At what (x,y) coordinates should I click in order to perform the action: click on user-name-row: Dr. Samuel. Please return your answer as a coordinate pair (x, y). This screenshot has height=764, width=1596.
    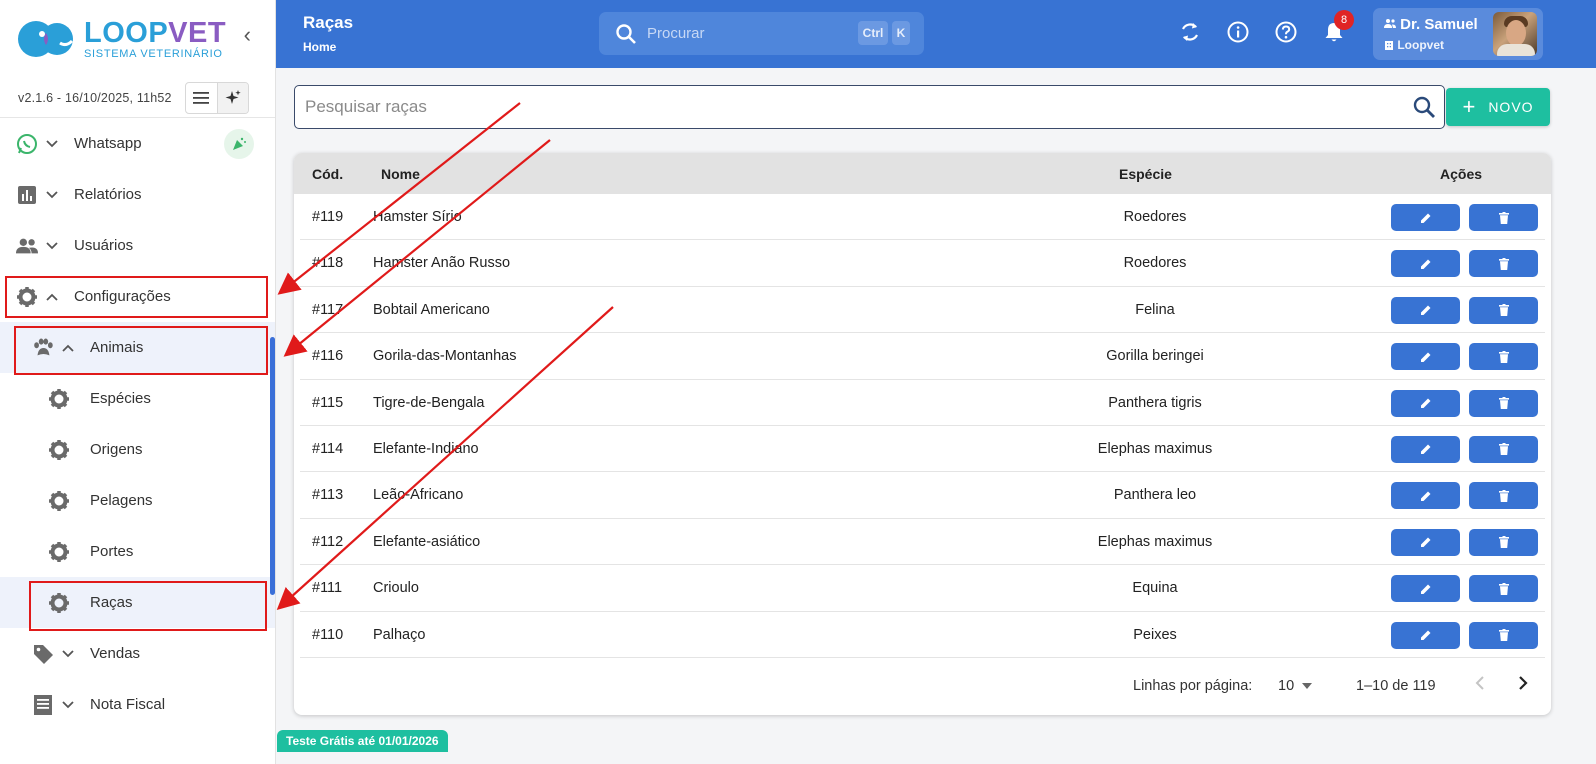
    Looking at the image, I should click on (1431, 24).